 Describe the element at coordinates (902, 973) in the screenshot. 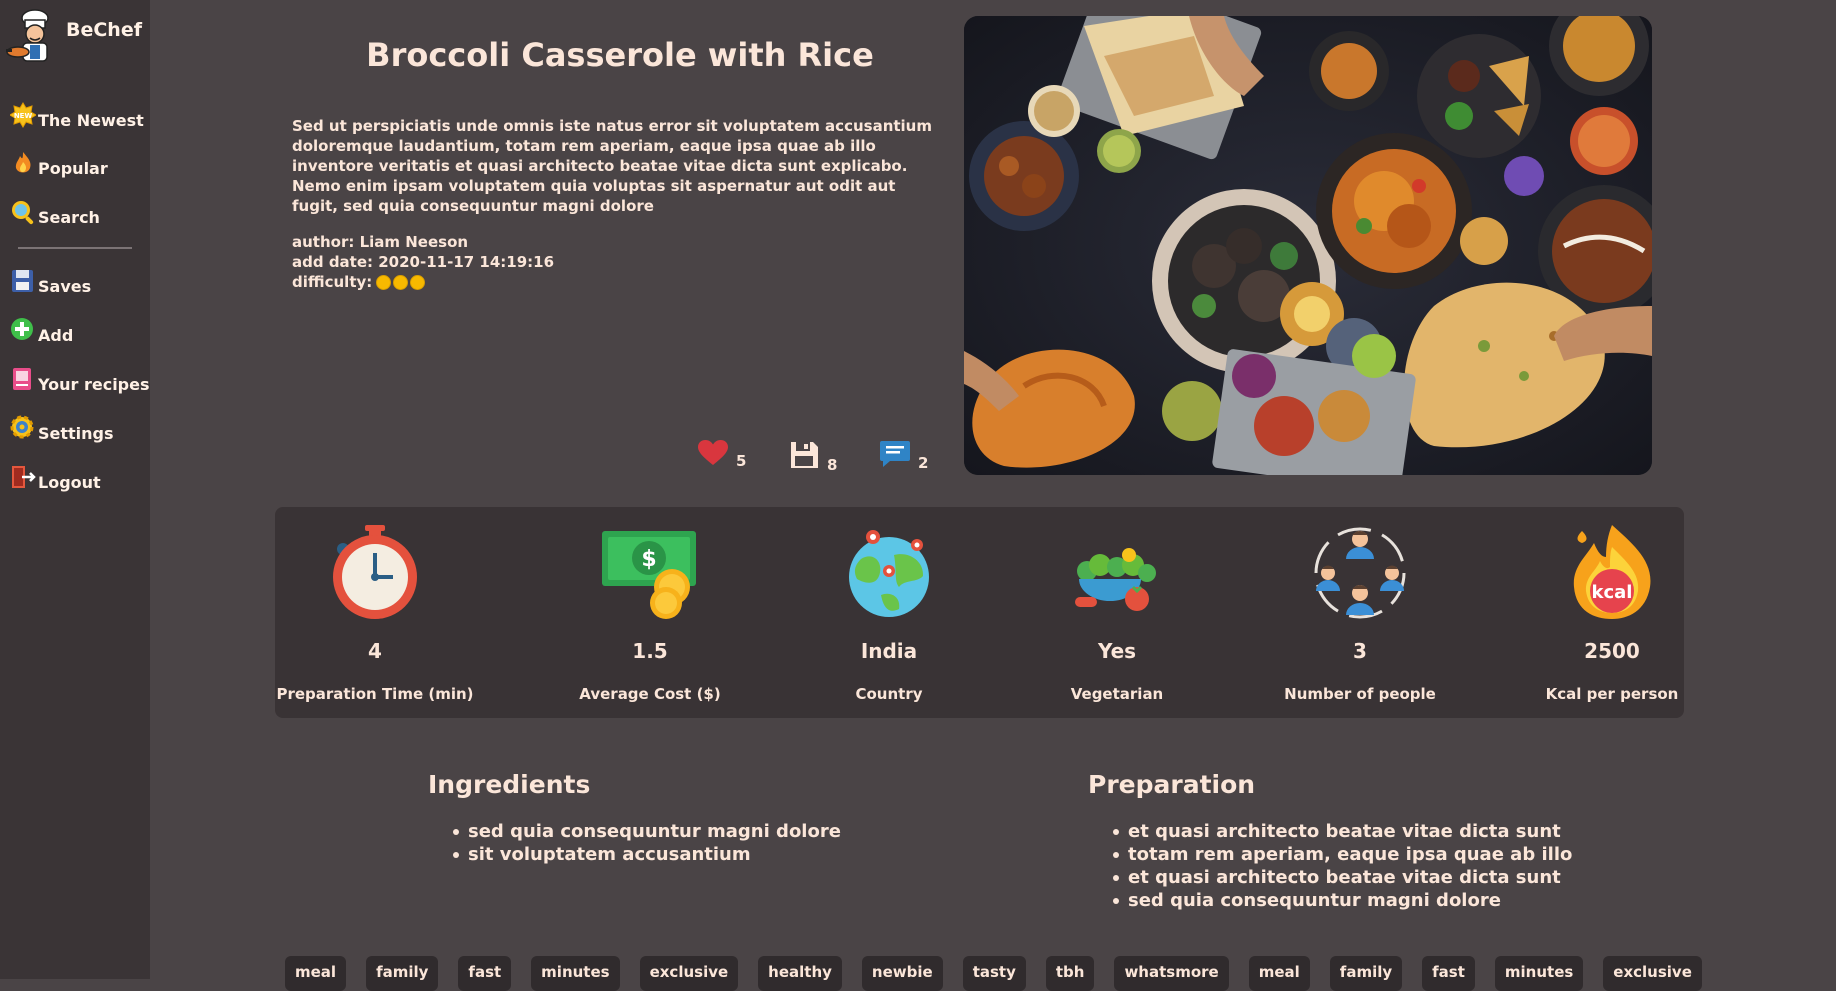

I see `tag: newbie` at that location.